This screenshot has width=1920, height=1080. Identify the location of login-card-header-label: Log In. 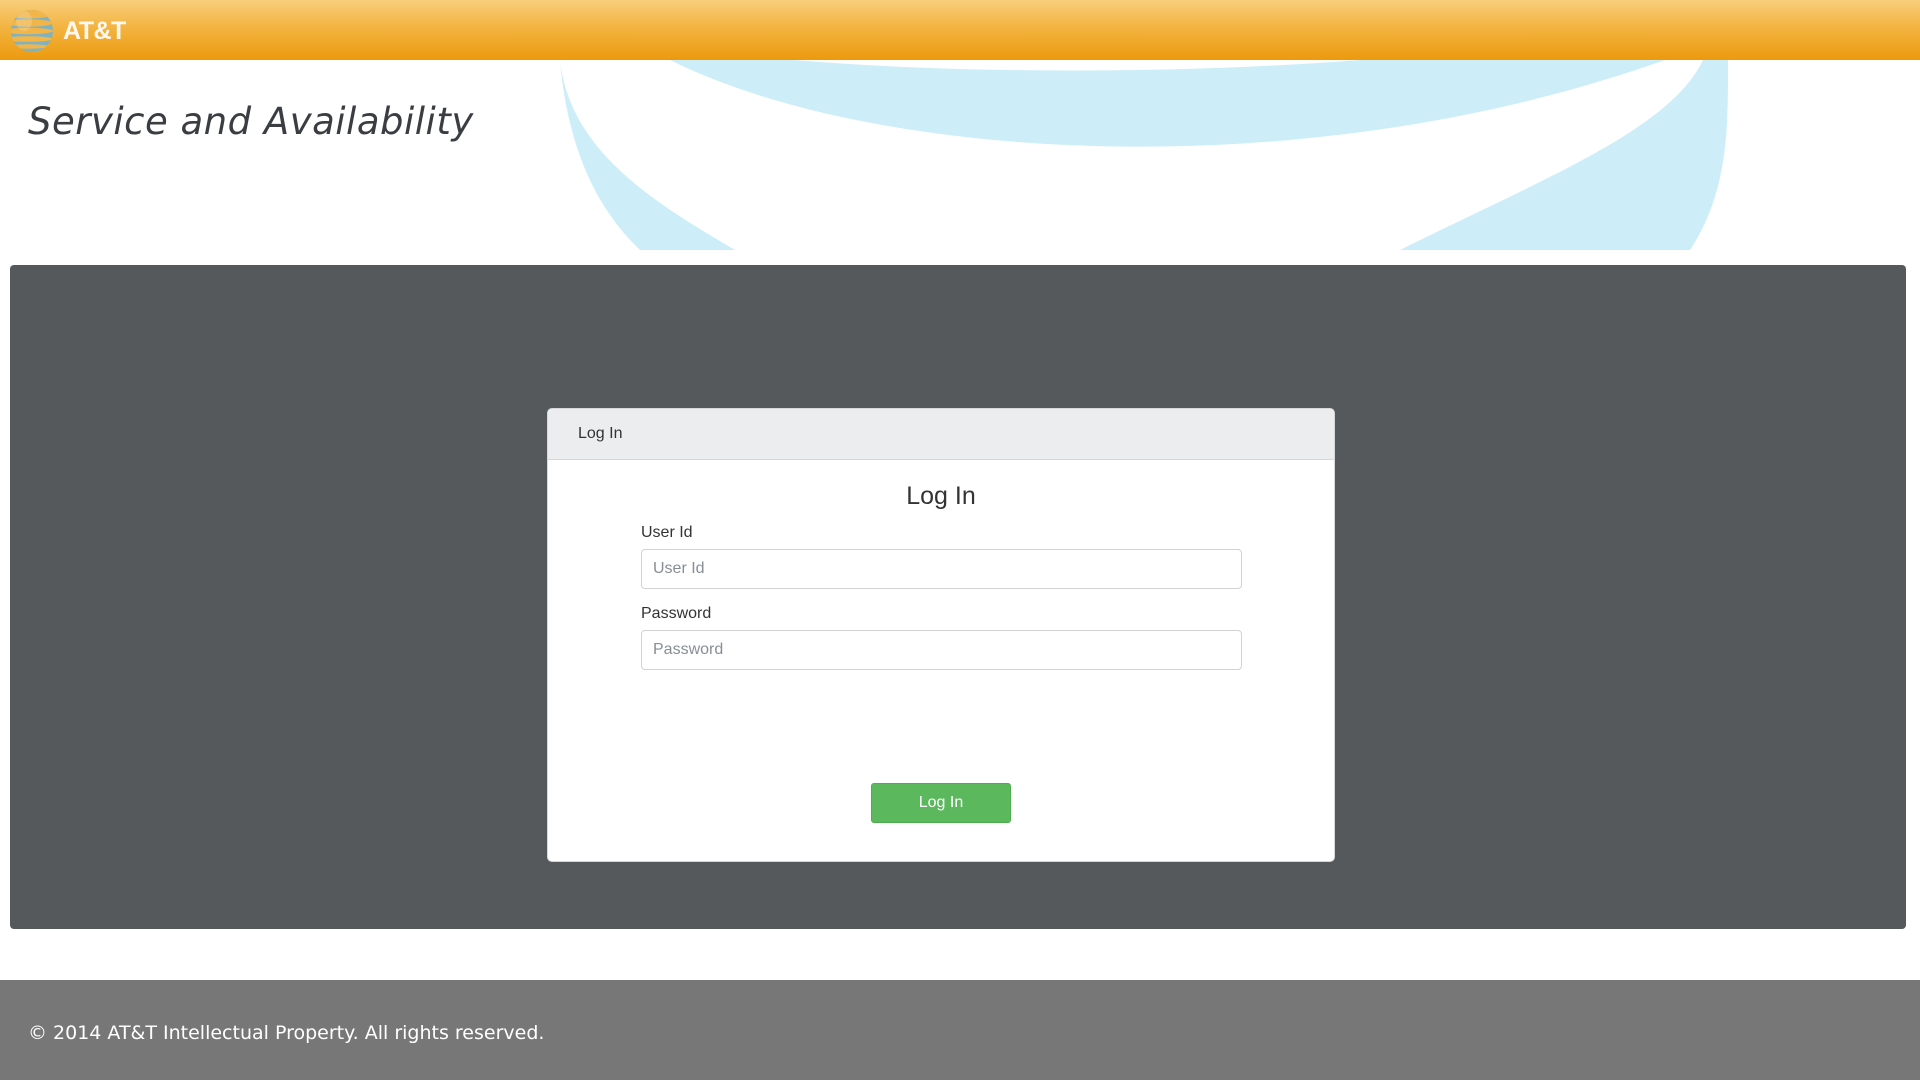
(600, 433).